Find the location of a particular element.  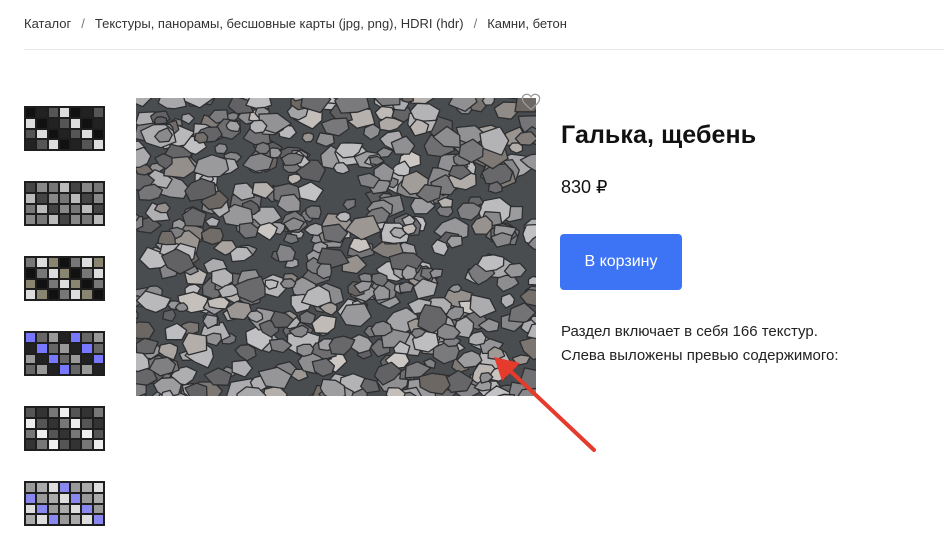

breadcrumb-stones-concrete: Камни, бетон is located at coordinates (527, 23).